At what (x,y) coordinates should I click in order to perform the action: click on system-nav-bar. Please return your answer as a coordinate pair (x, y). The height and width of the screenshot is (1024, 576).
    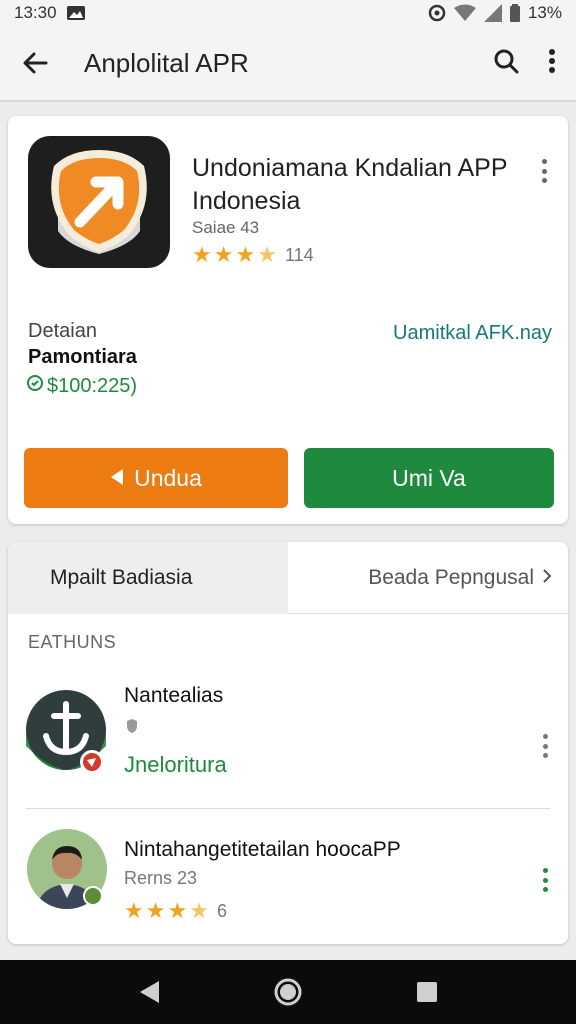
    Looking at the image, I should click on (288, 992).